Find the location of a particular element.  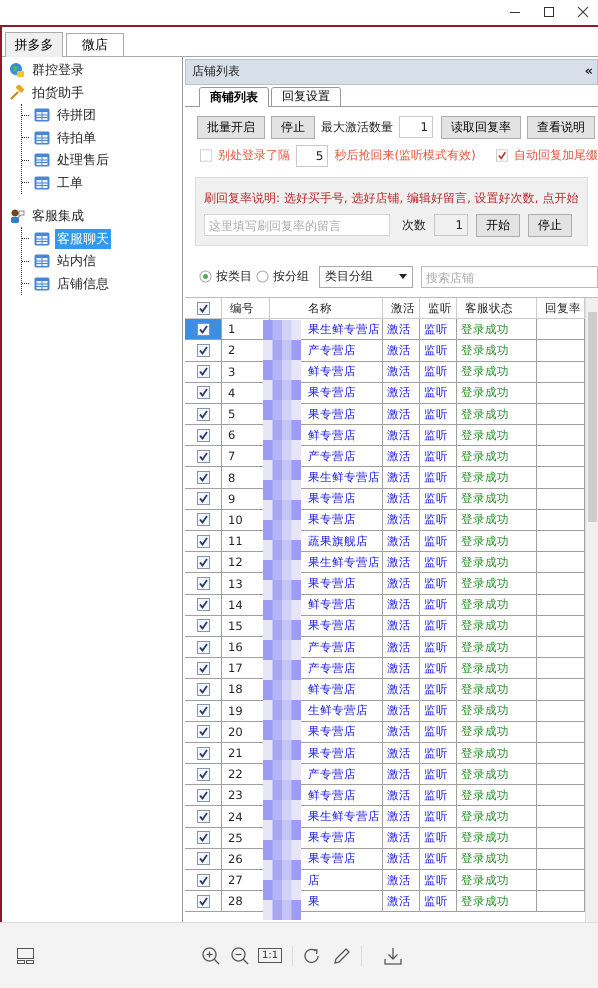

maximize-icon is located at coordinates (549, 12).